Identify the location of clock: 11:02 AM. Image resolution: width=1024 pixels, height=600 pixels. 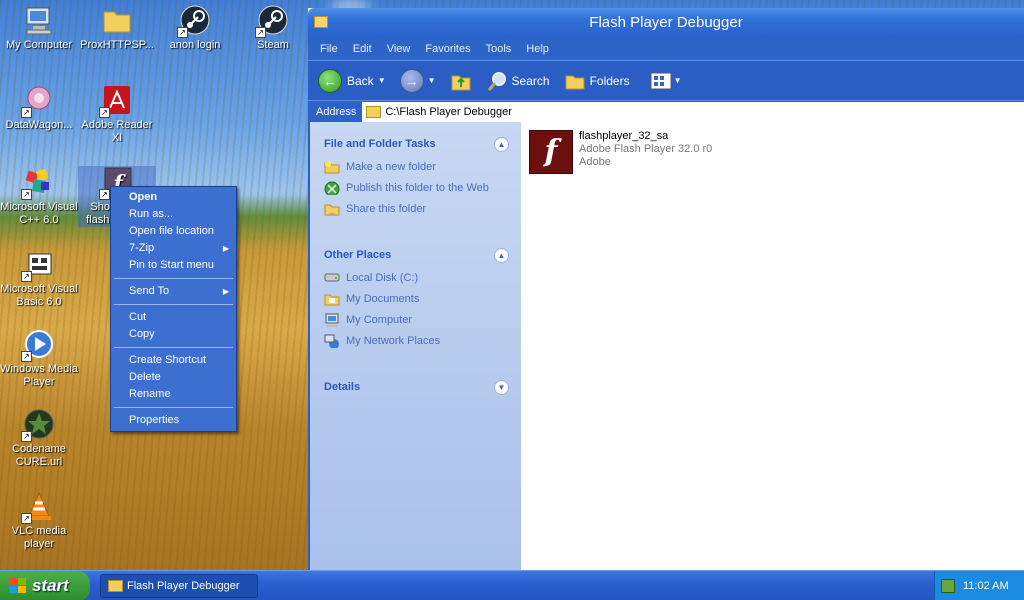
(986, 586).